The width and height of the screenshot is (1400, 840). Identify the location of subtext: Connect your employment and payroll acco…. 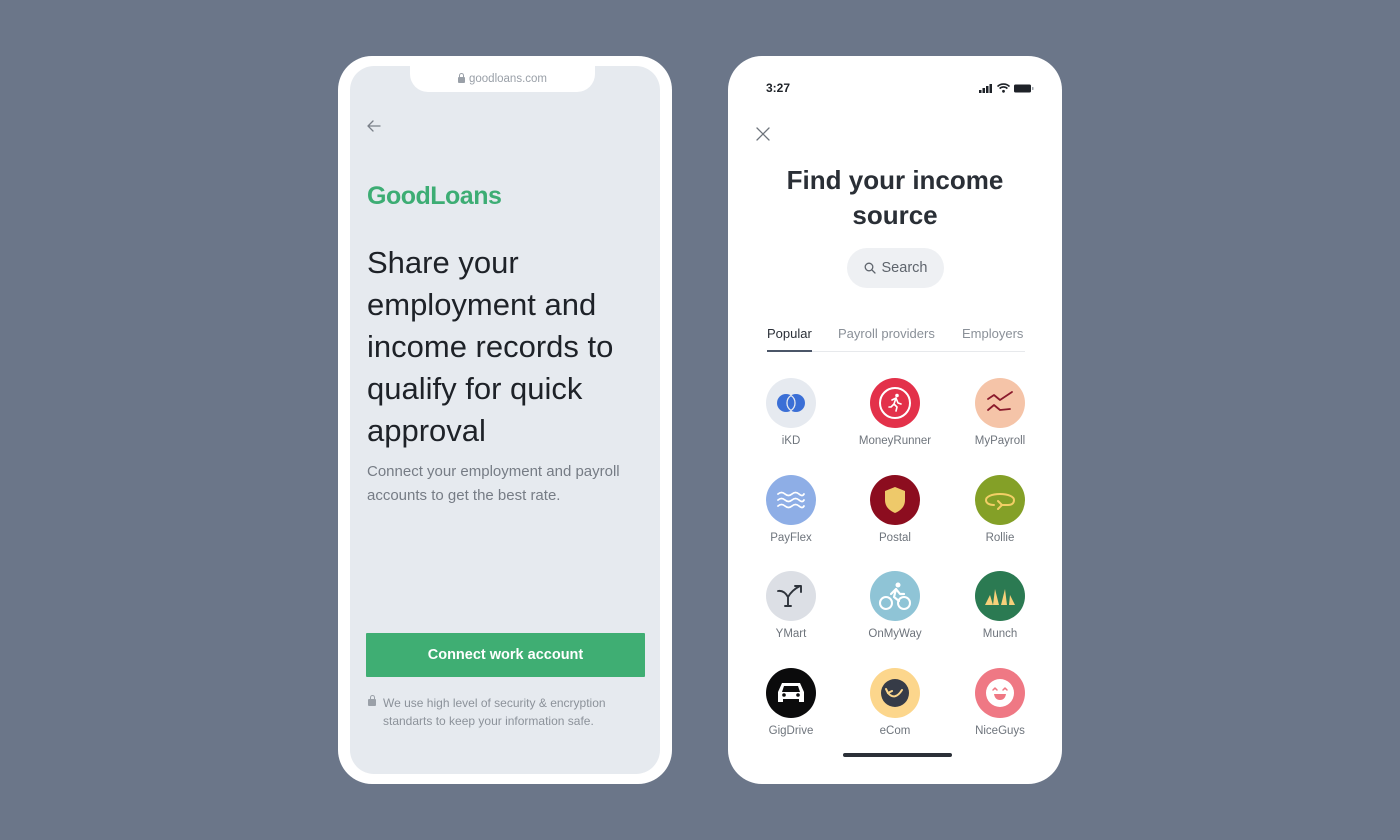
(493, 483).